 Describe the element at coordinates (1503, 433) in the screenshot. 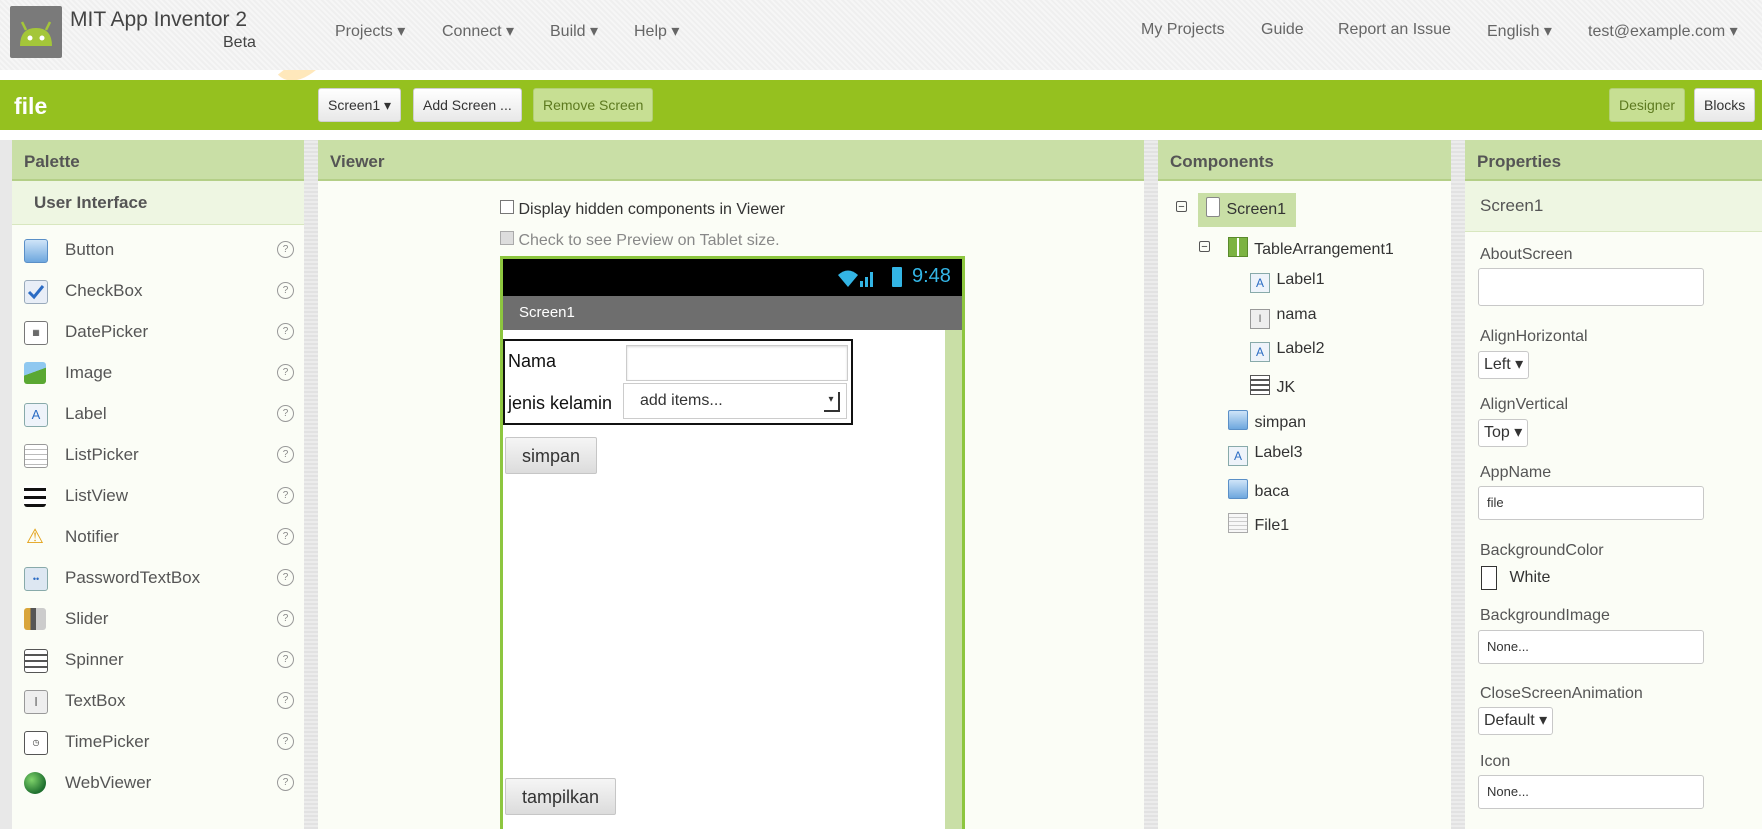

I see `alignvertical-select: Top ▾` at that location.